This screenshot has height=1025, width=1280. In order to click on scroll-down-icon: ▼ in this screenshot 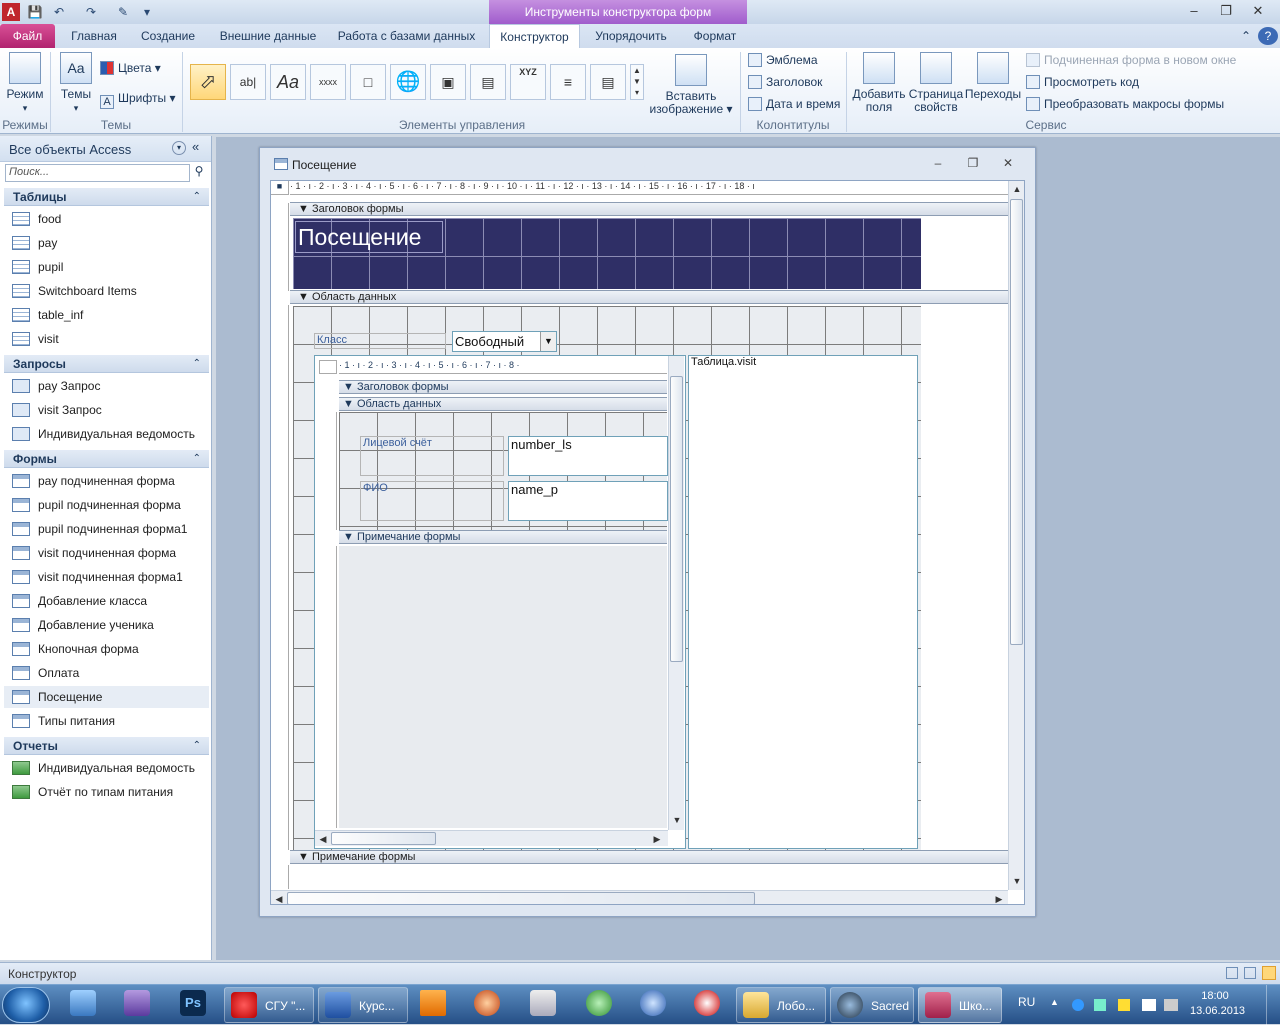, I will do `click(1016, 881)`.